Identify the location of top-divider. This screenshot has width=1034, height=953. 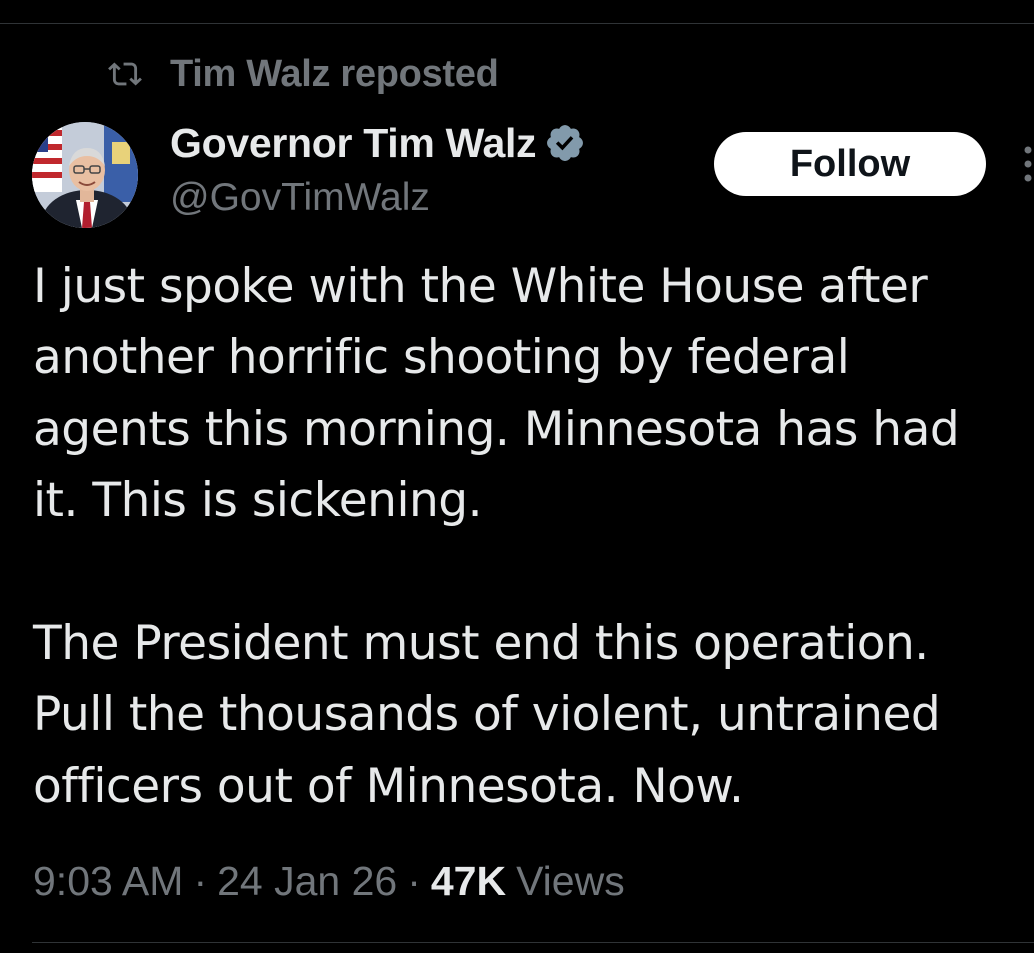
(517, 23).